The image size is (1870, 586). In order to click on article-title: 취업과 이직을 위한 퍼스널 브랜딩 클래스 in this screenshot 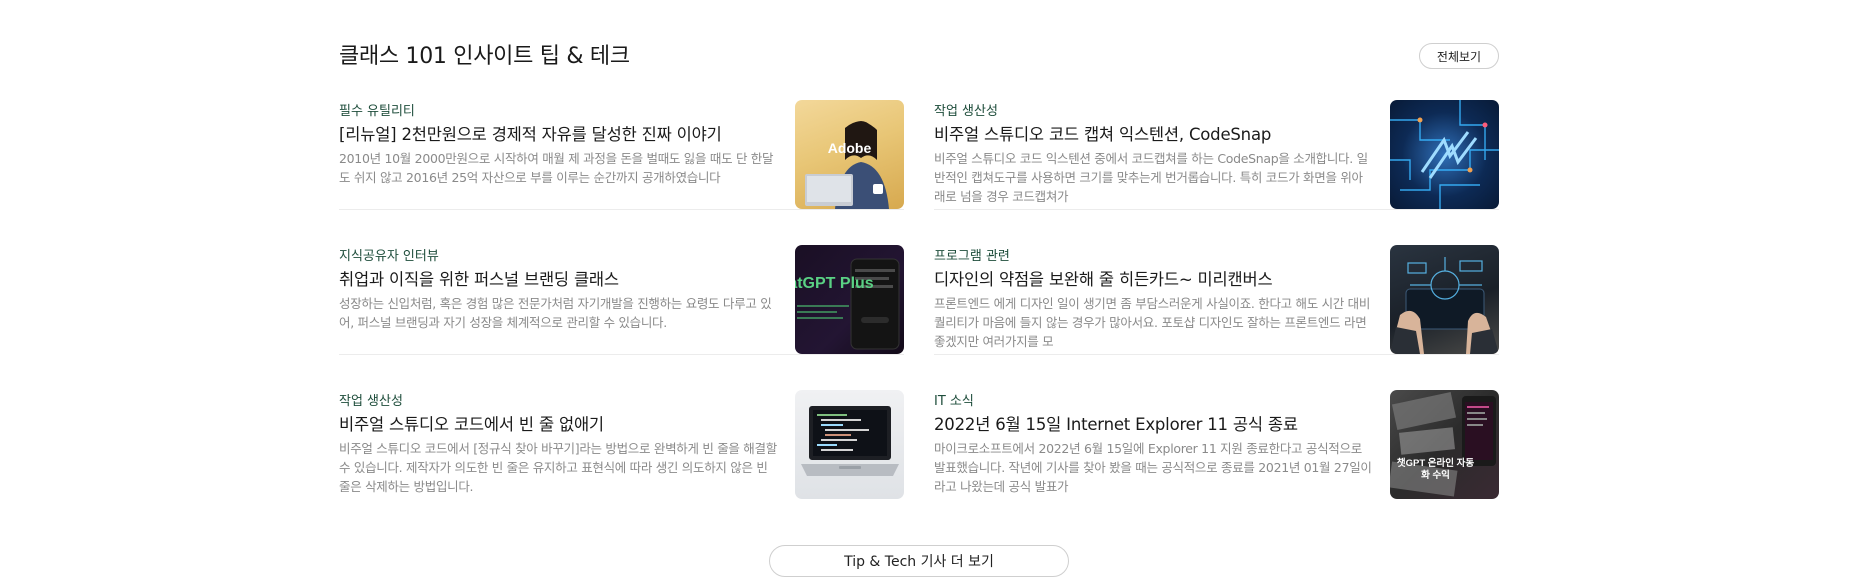, I will do `click(479, 278)`.